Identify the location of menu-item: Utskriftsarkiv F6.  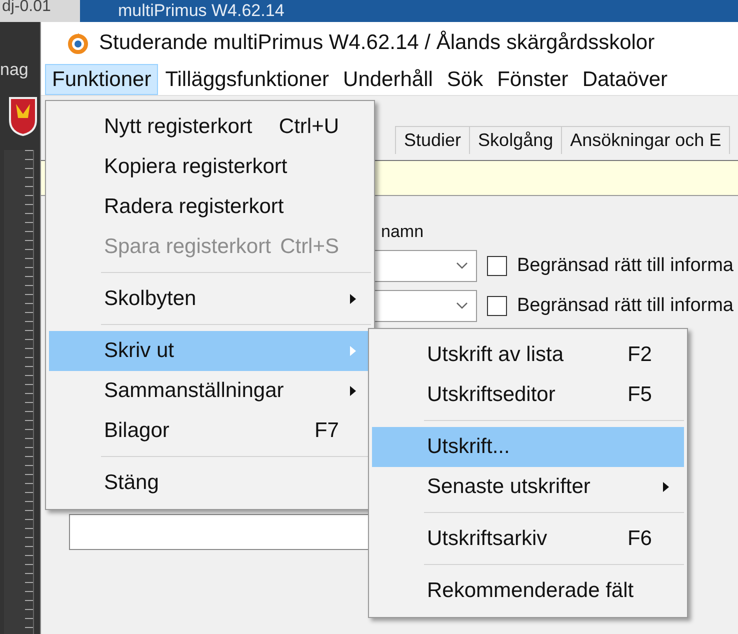
(528, 539).